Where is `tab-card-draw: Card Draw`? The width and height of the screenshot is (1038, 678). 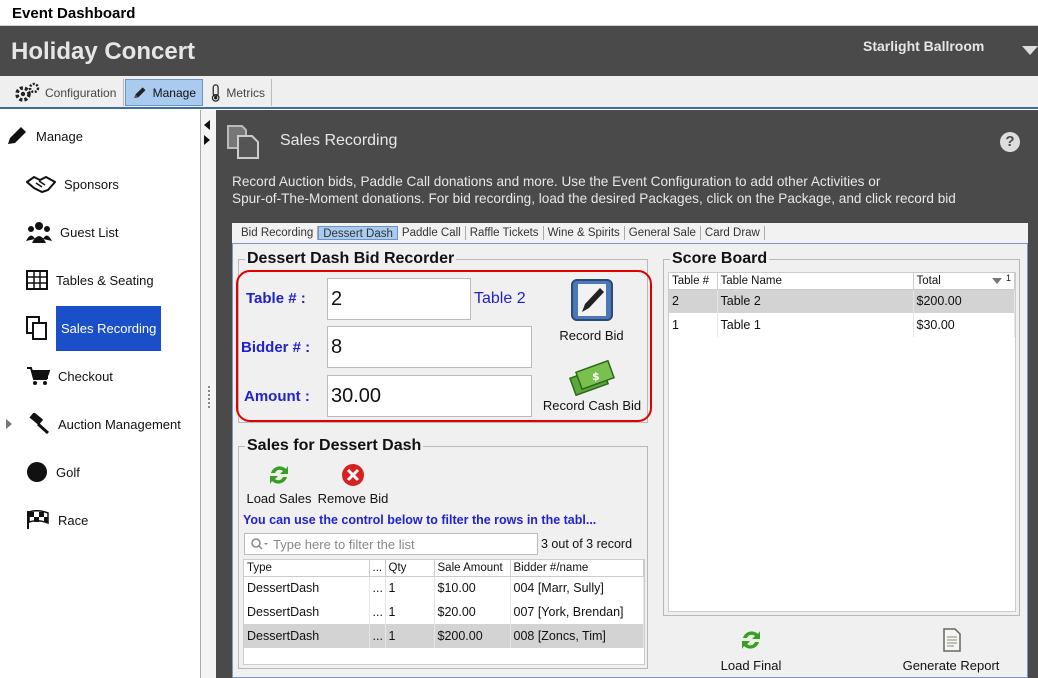 tab-card-draw: Card Draw is located at coordinates (733, 233).